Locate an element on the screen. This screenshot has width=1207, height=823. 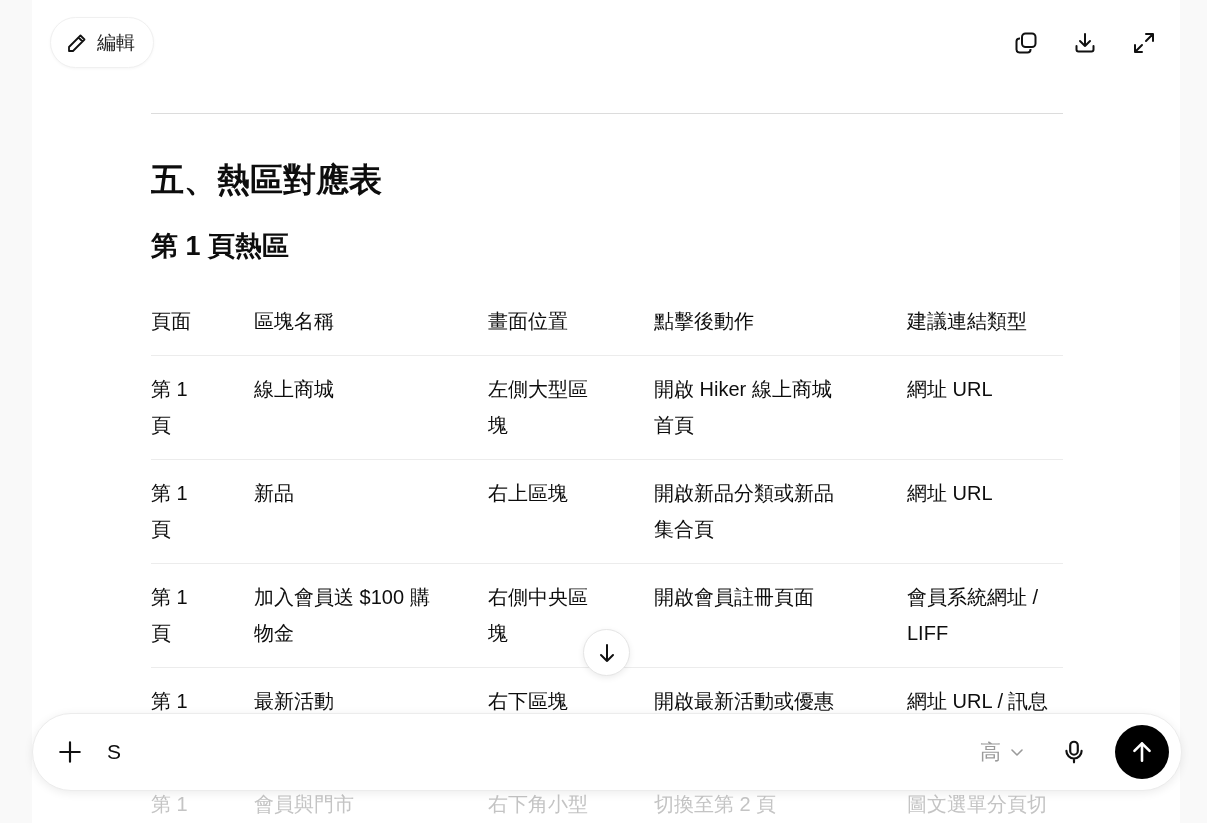
copy-icon is located at coordinates (1026, 42).